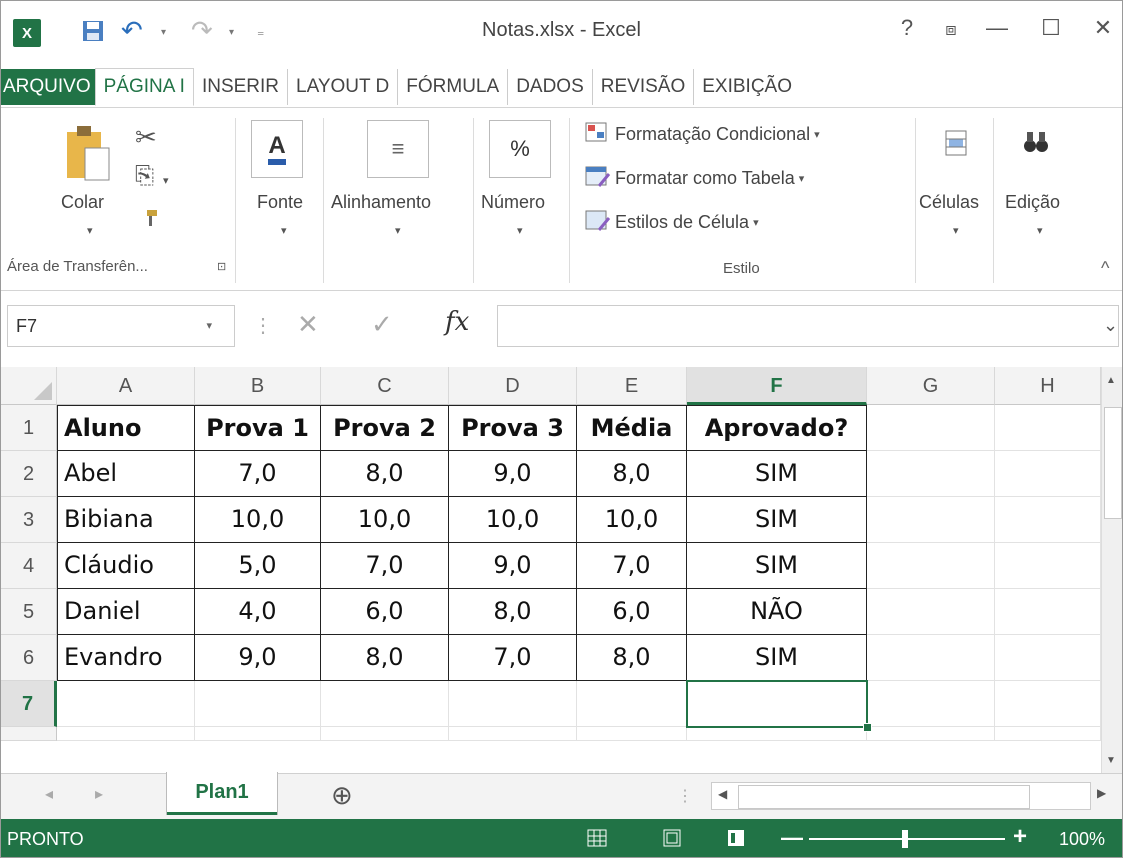 The width and height of the screenshot is (1123, 858). Describe the element at coordinates (1020, 837) in the screenshot. I see `zoom-in-button: +` at that location.